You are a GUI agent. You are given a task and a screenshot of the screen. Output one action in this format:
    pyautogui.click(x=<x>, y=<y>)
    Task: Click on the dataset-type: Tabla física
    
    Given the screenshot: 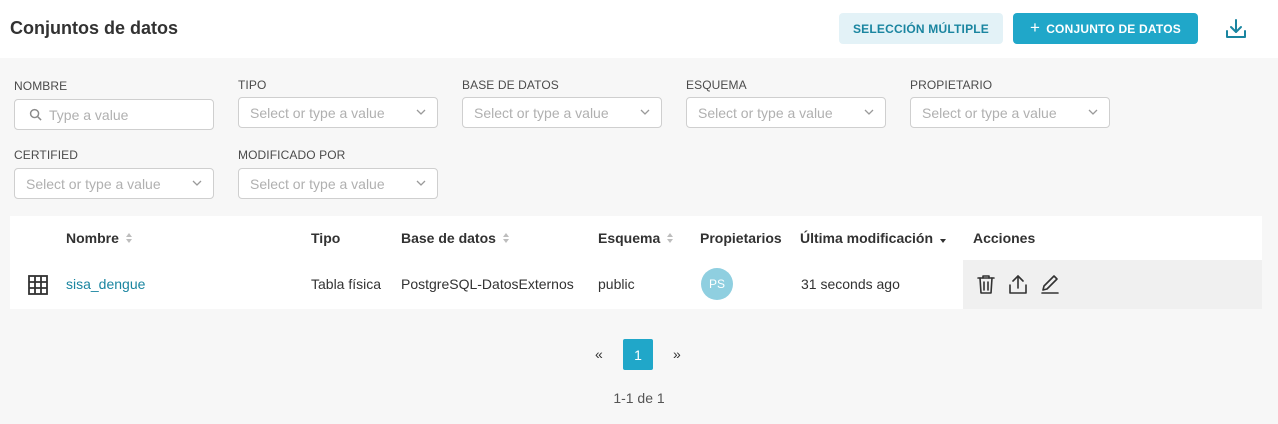 What is the action you would take?
    pyautogui.click(x=346, y=284)
    